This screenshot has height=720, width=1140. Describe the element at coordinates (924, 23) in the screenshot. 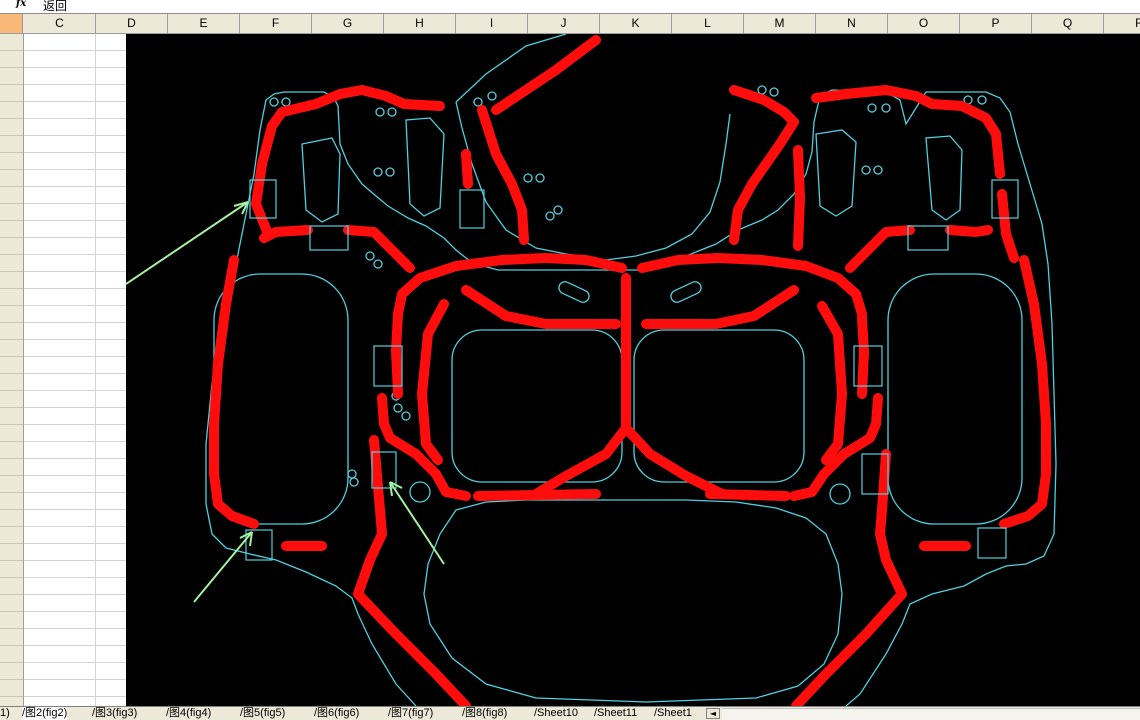

I see `column-header: O` at that location.